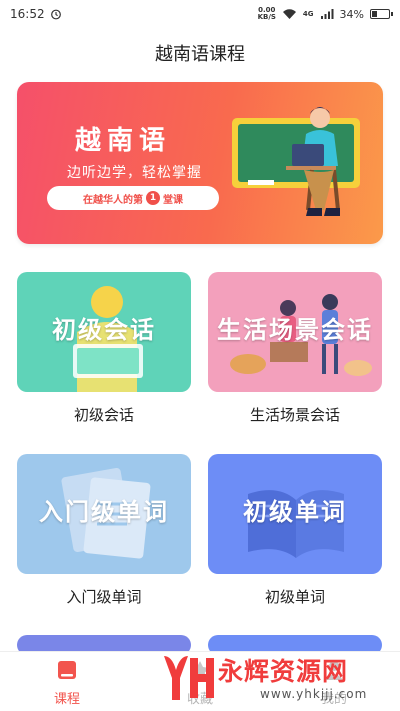 Image resolution: width=400 pixels, height=711 pixels. Describe the element at coordinates (27, 14) in the screenshot. I see `clock-time: 16:52` at that location.